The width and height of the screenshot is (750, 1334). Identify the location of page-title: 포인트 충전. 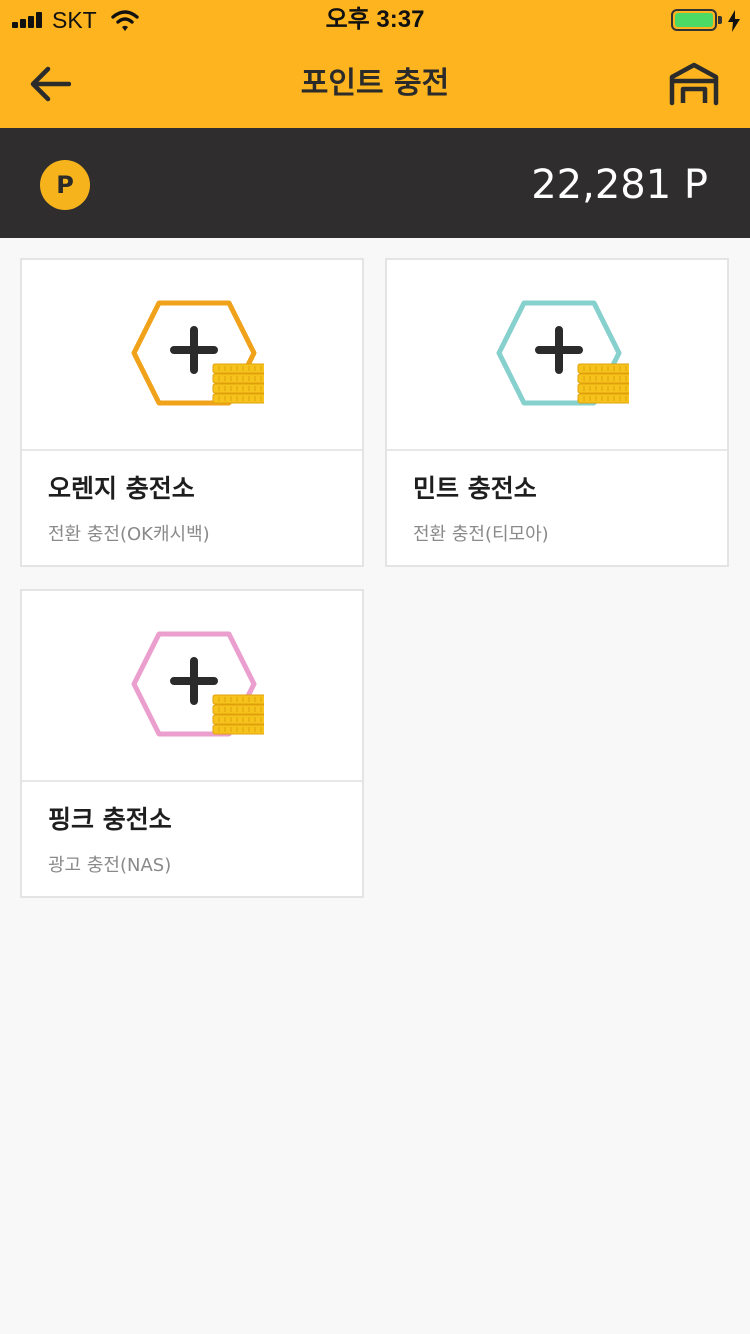
(375, 83).